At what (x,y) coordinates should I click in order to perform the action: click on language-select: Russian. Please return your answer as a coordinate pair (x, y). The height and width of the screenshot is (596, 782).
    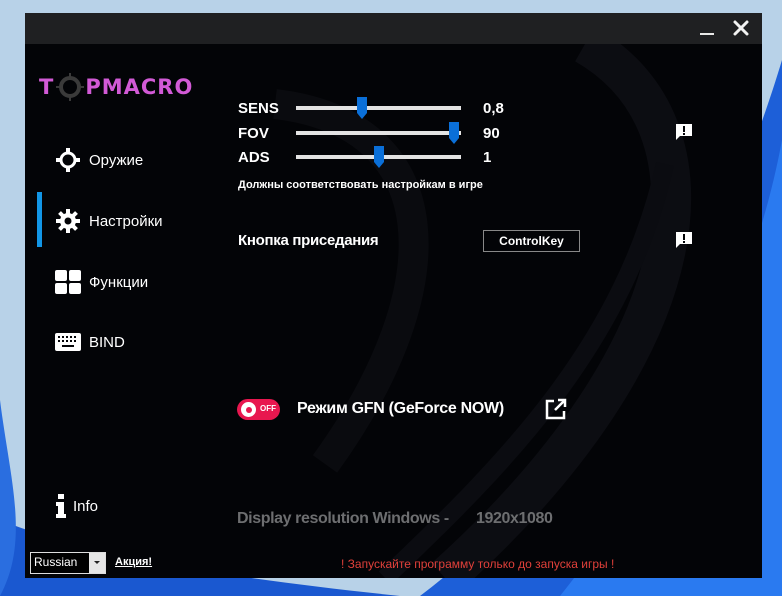
    Looking at the image, I should click on (68, 563).